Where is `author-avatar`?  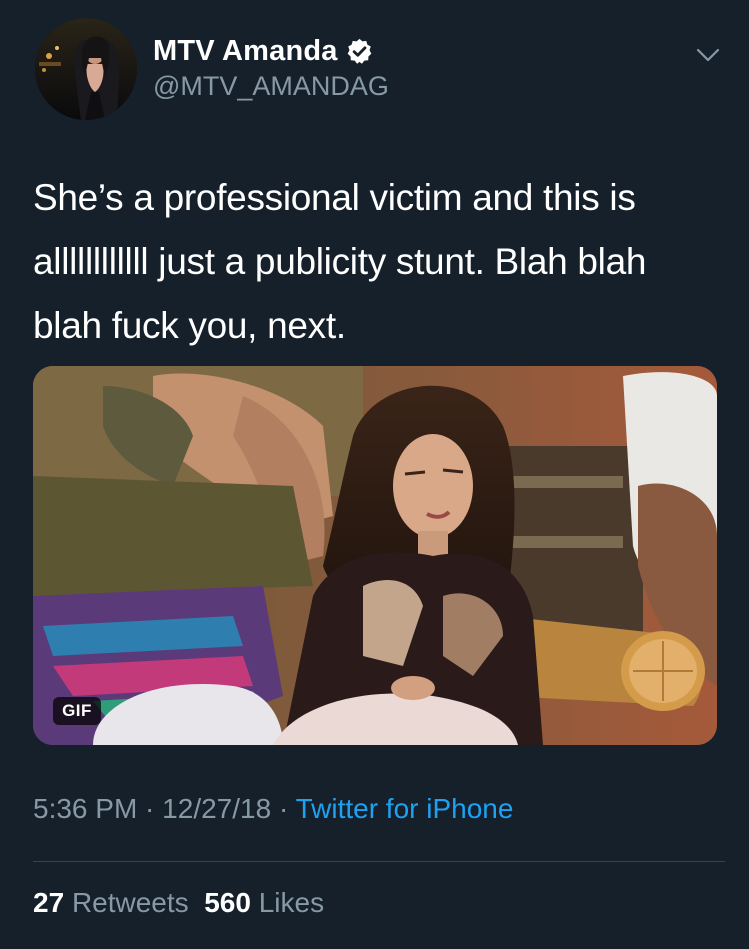
author-avatar is located at coordinates (86, 69).